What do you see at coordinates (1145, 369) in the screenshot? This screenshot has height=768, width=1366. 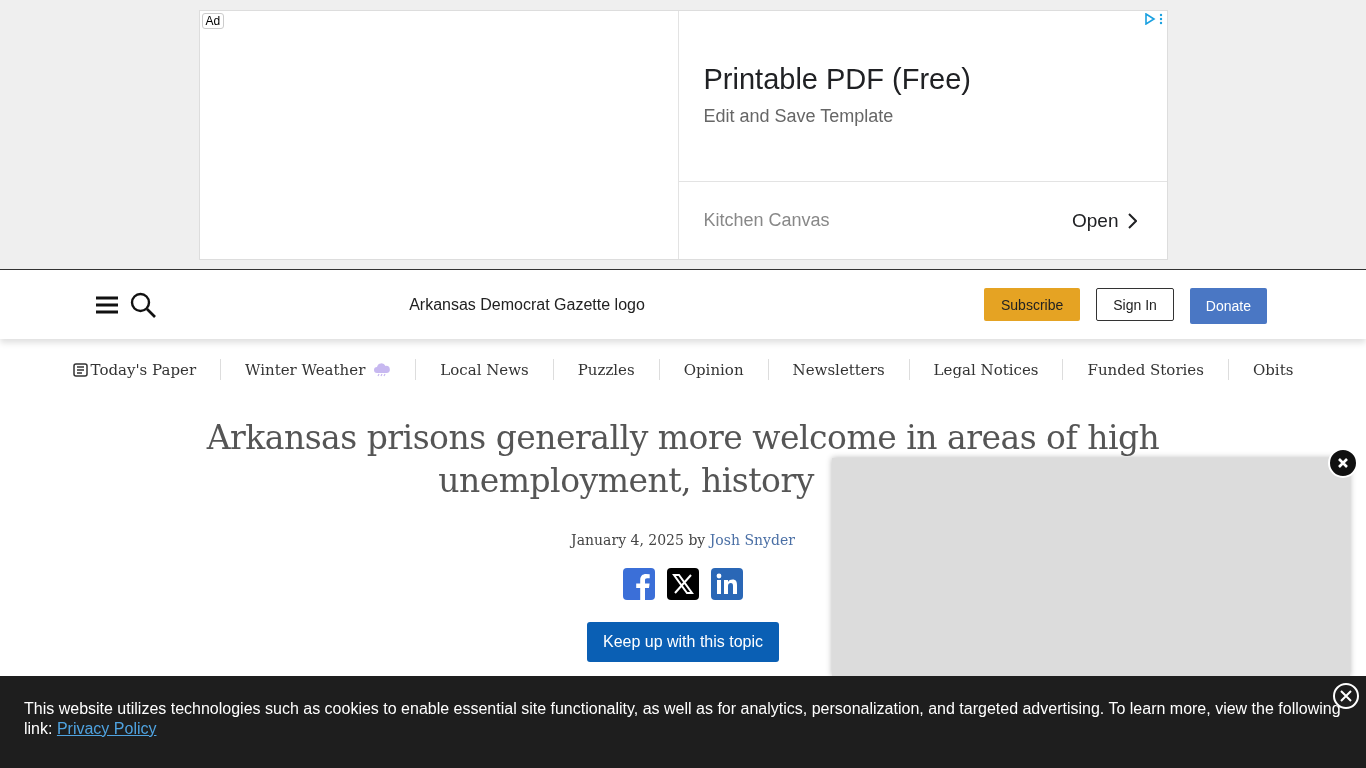 I see `nav-link: Funded Stories` at bounding box center [1145, 369].